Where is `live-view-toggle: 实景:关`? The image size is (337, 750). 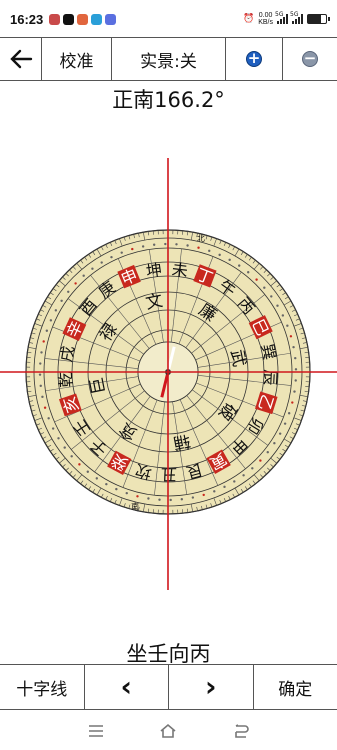
live-view-toggle: 实景:关 is located at coordinates (169, 59).